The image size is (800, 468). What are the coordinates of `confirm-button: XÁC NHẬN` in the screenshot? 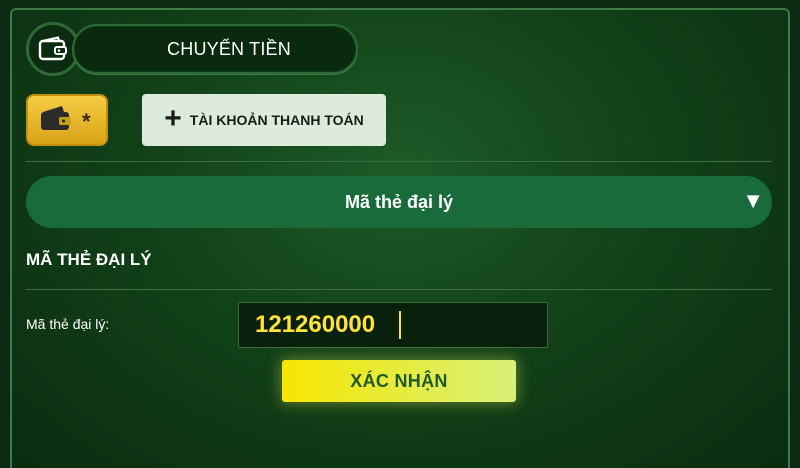 It's located at (399, 381).